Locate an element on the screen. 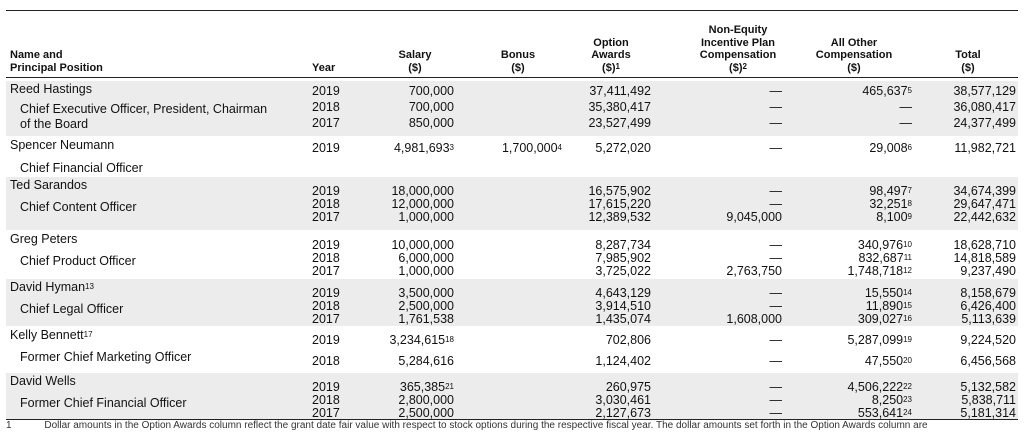  cell-total: 24,377,499 is located at coordinates (984, 123).